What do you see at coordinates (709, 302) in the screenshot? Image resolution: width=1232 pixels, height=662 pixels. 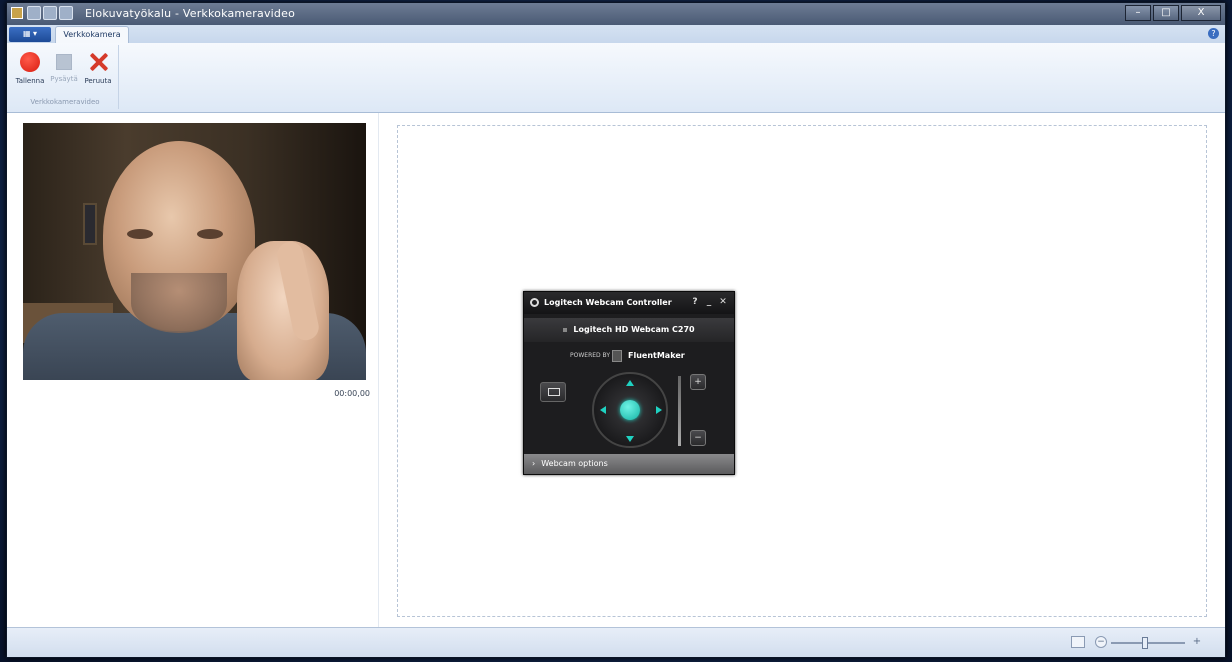 I see `controller-minimize-icon: _` at bounding box center [709, 302].